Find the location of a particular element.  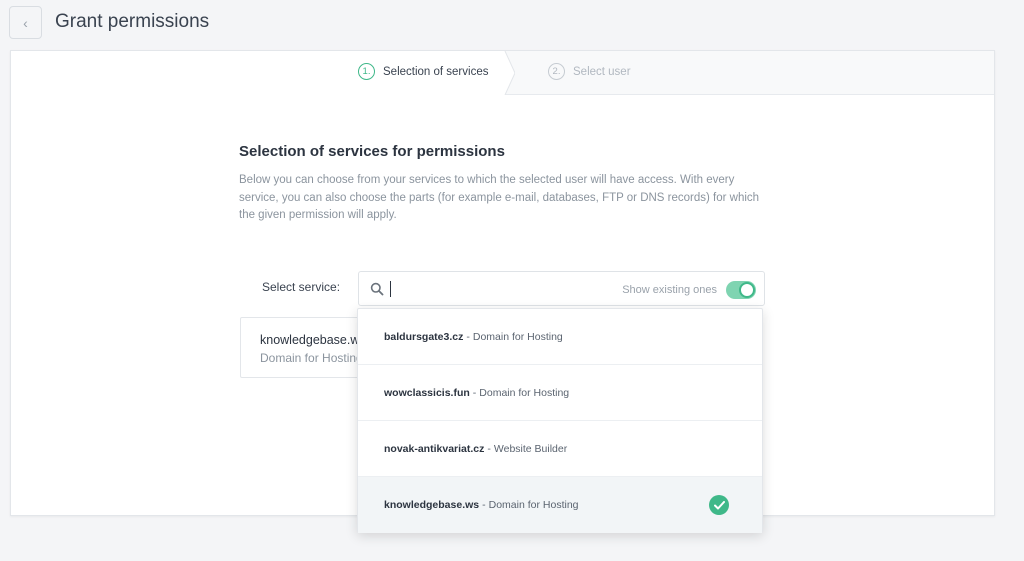

chevron-left-icon: ‹ is located at coordinates (25, 22).